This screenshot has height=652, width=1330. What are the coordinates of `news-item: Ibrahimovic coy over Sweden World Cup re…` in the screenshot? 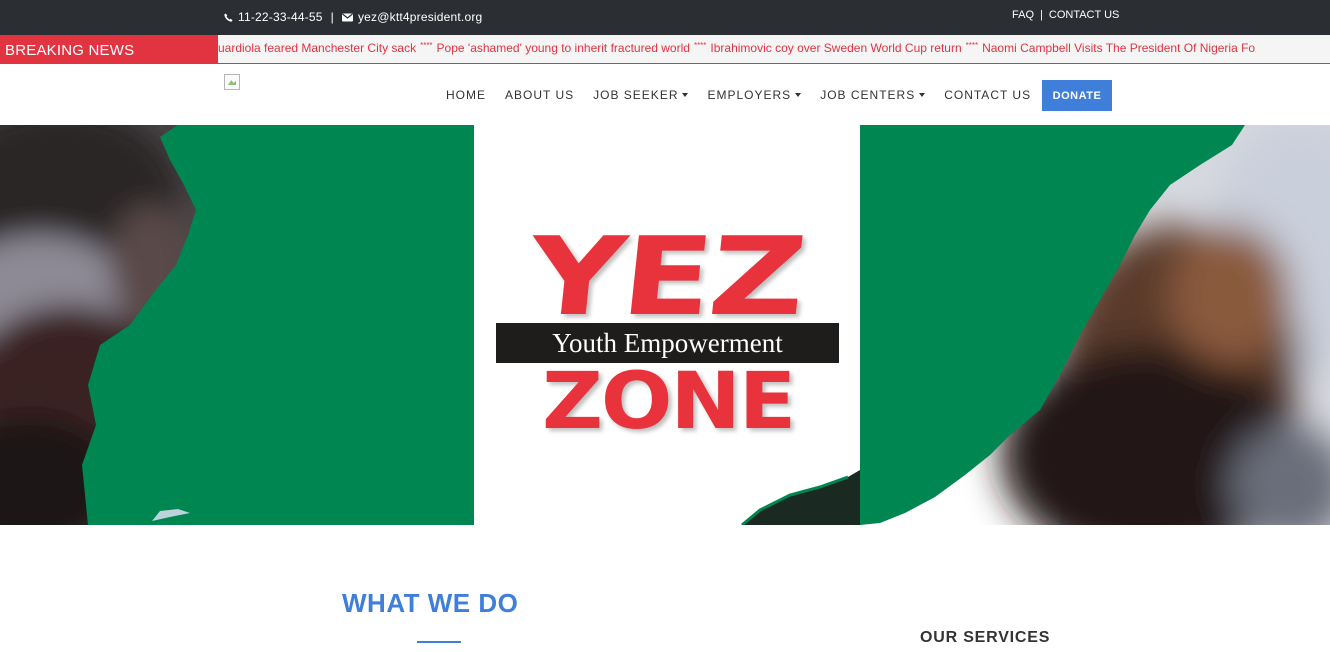 It's located at (835, 48).